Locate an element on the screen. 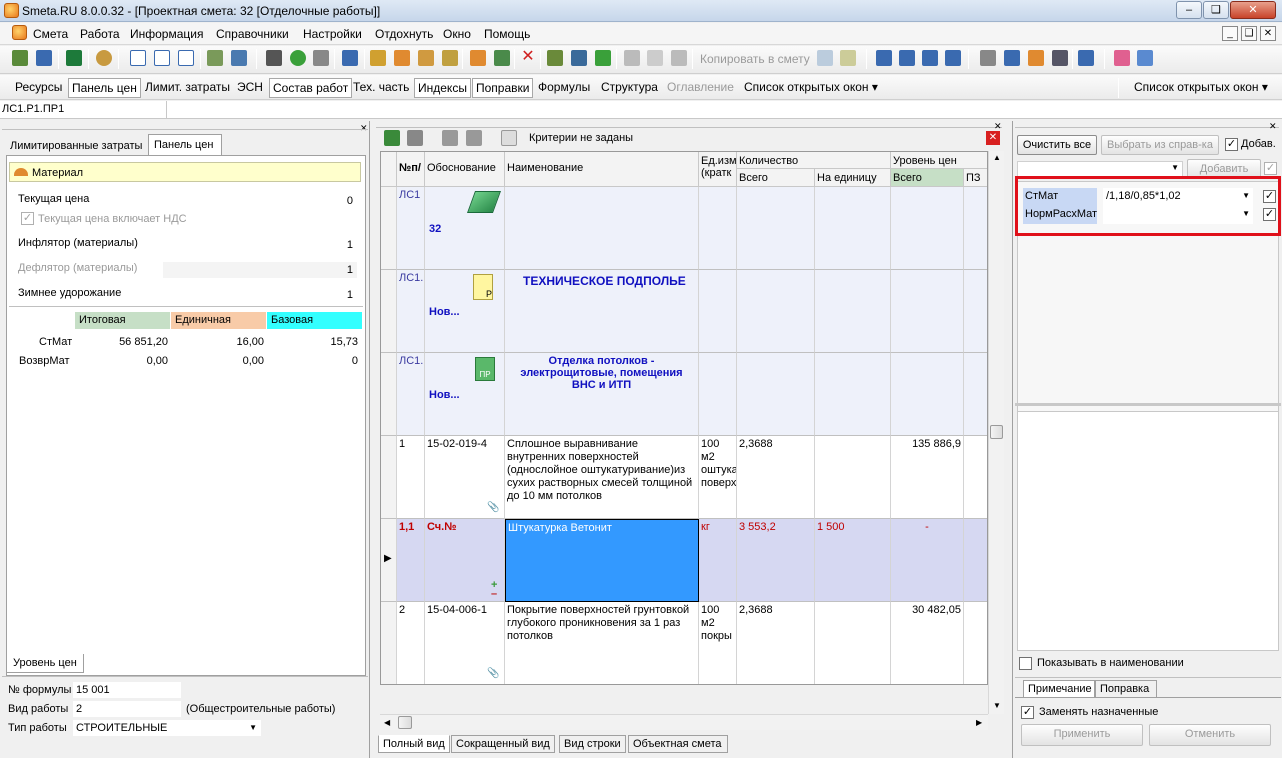  move-up-icon is located at coordinates (555, 58).